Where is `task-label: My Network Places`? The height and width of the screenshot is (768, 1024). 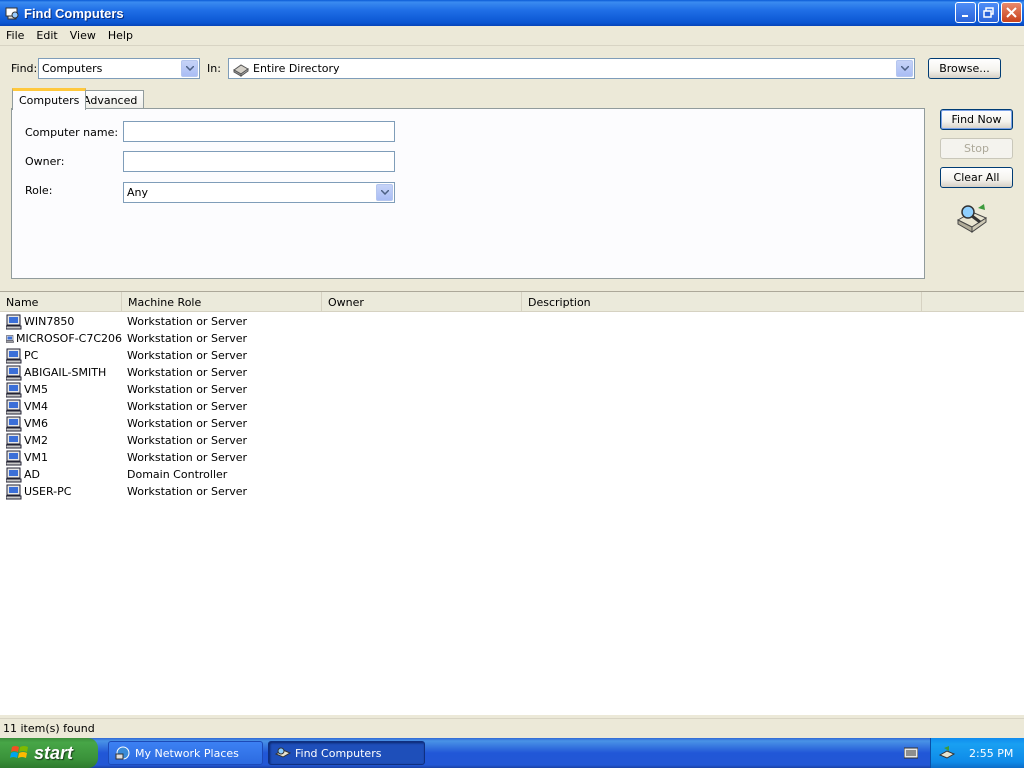
task-label: My Network Places is located at coordinates (187, 753).